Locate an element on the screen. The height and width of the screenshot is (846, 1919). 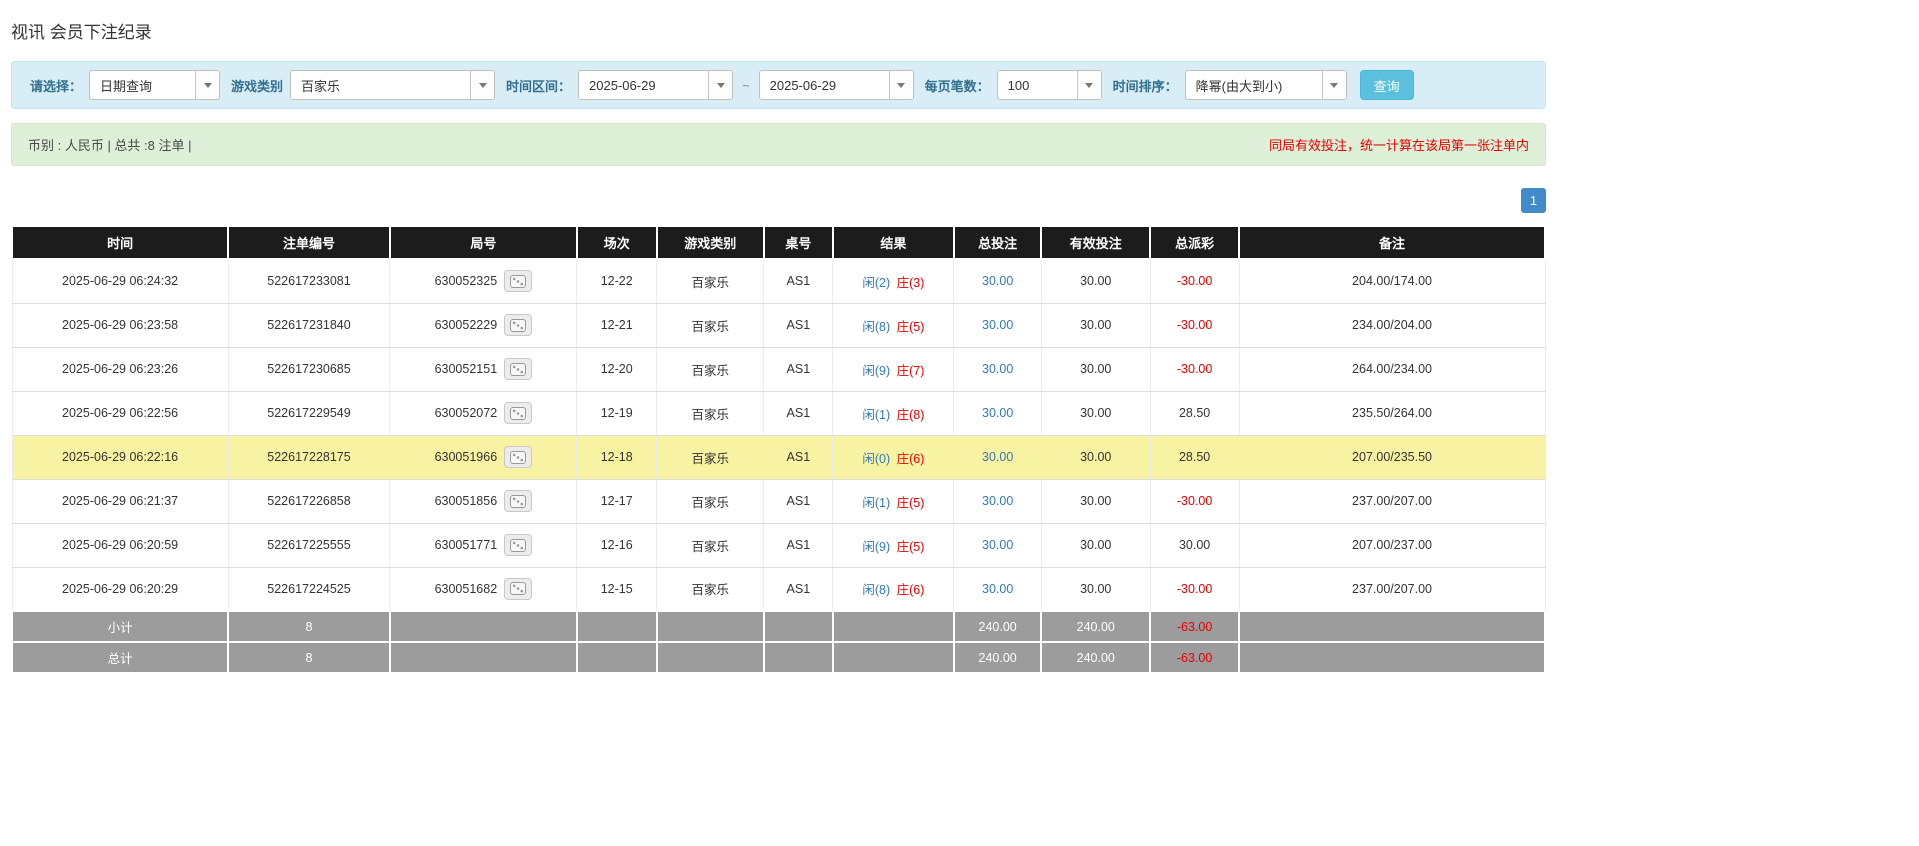
result-player: 闲(8) is located at coordinates (876, 326).